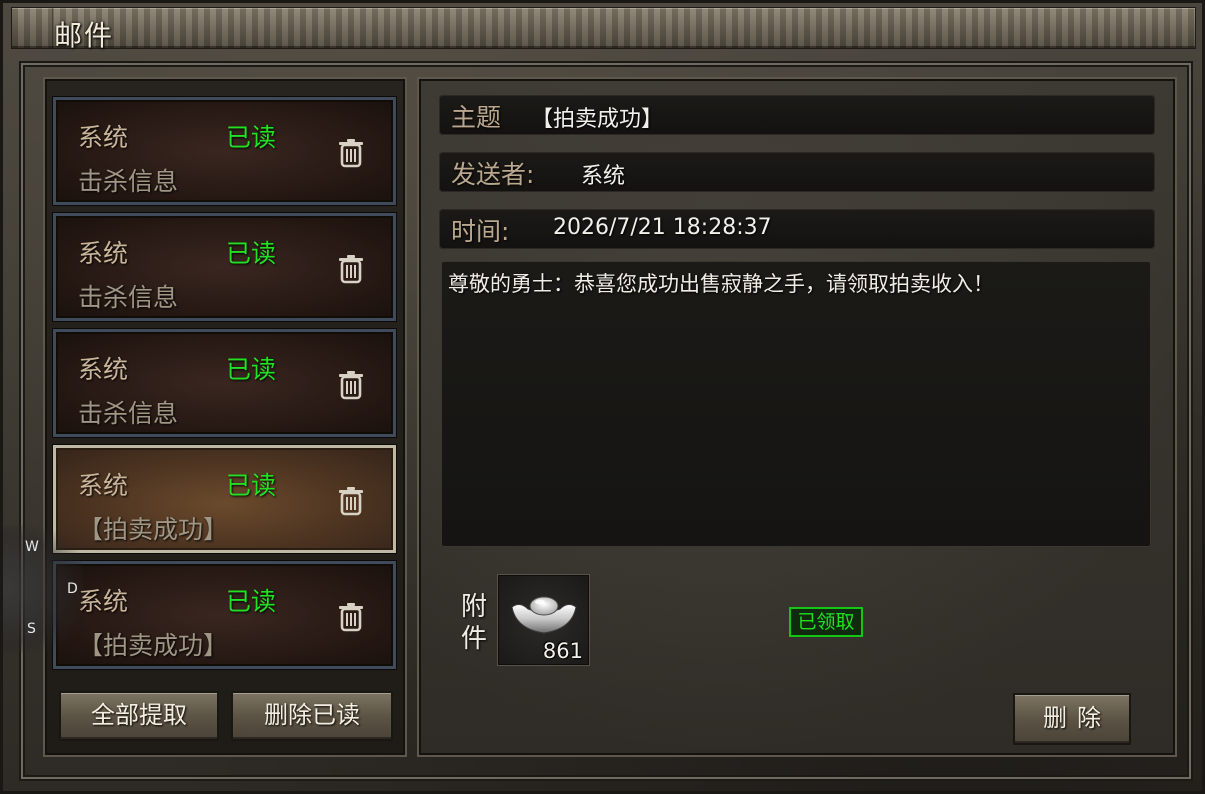 This screenshot has height=794, width=1205. I want to click on sender-label: 发送者:, so click(493, 174).